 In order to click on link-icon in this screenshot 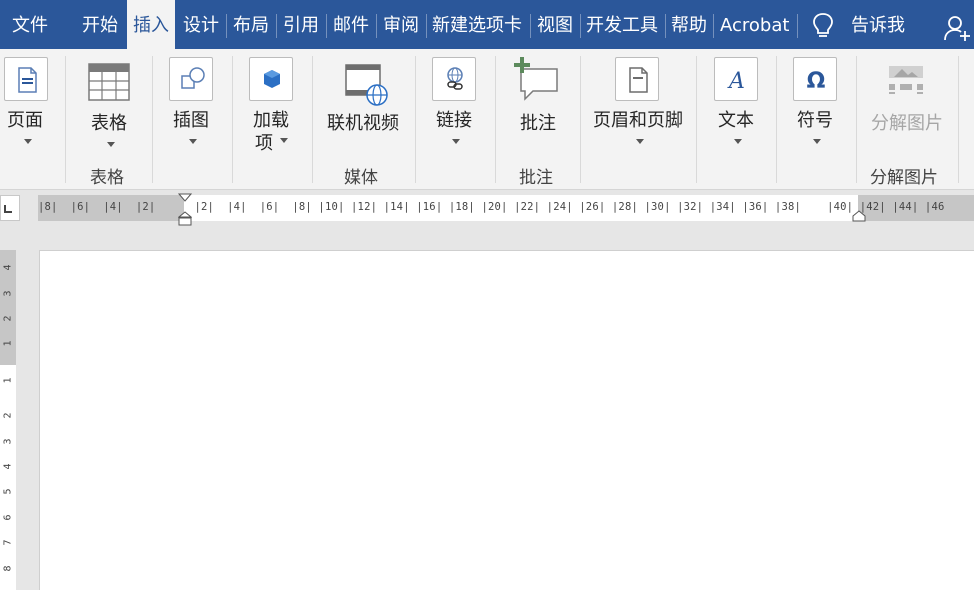, I will do `click(455, 78)`.